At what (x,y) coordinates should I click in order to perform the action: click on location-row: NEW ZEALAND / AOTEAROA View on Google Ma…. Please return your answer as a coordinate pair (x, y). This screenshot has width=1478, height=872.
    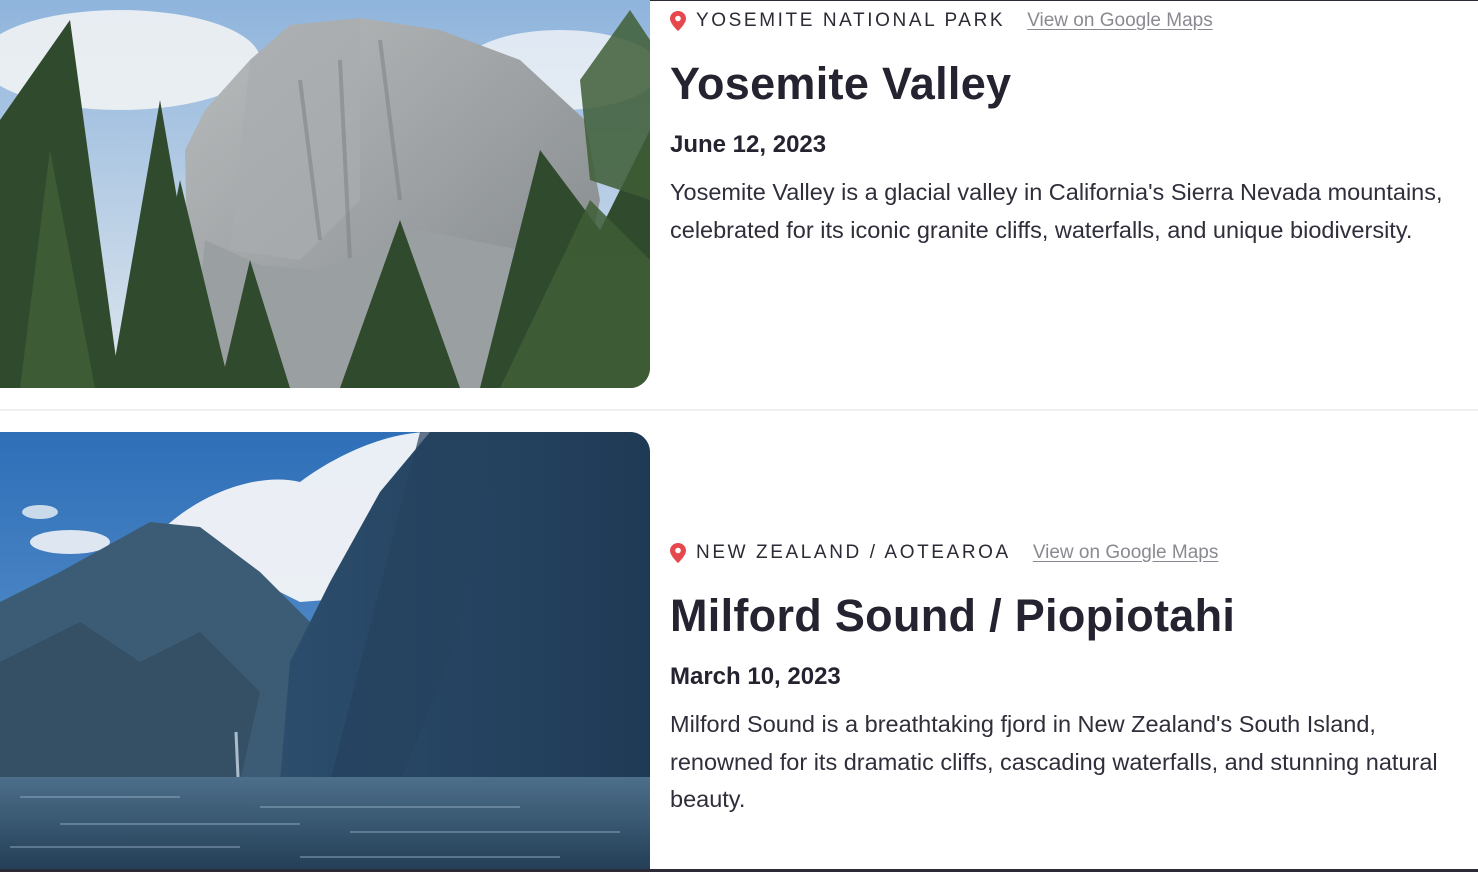
    Looking at the image, I should click on (1070, 553).